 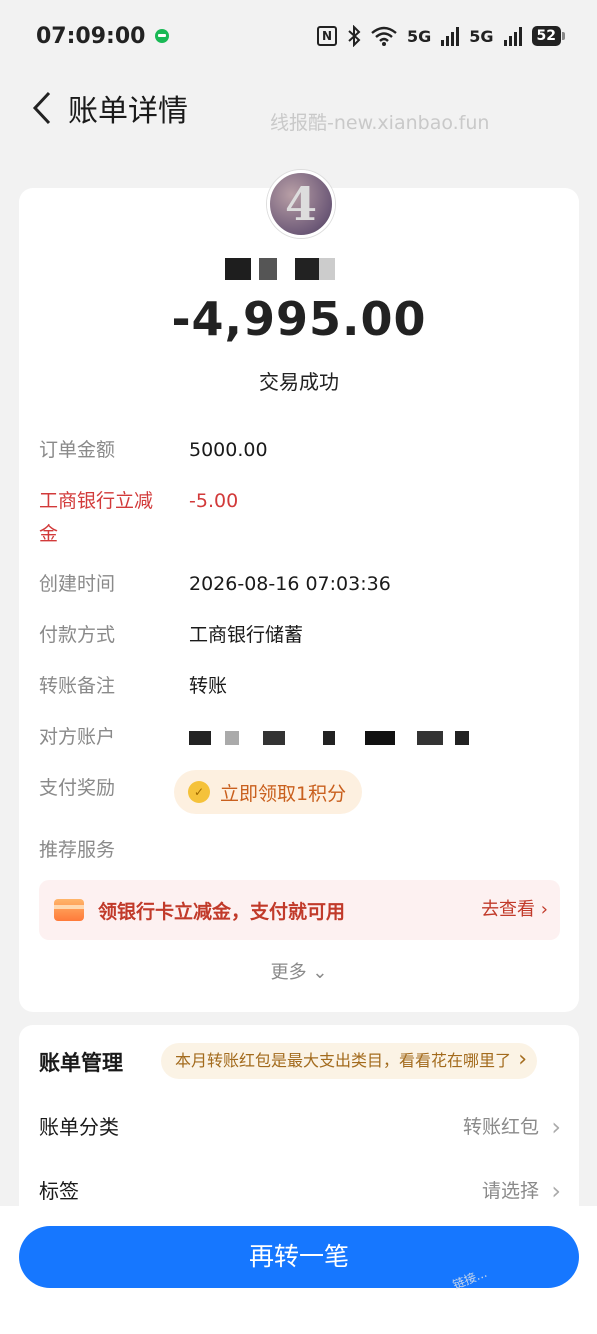 I want to click on claim-points-button: ✓ 立即领取1积分, so click(x=268, y=792).